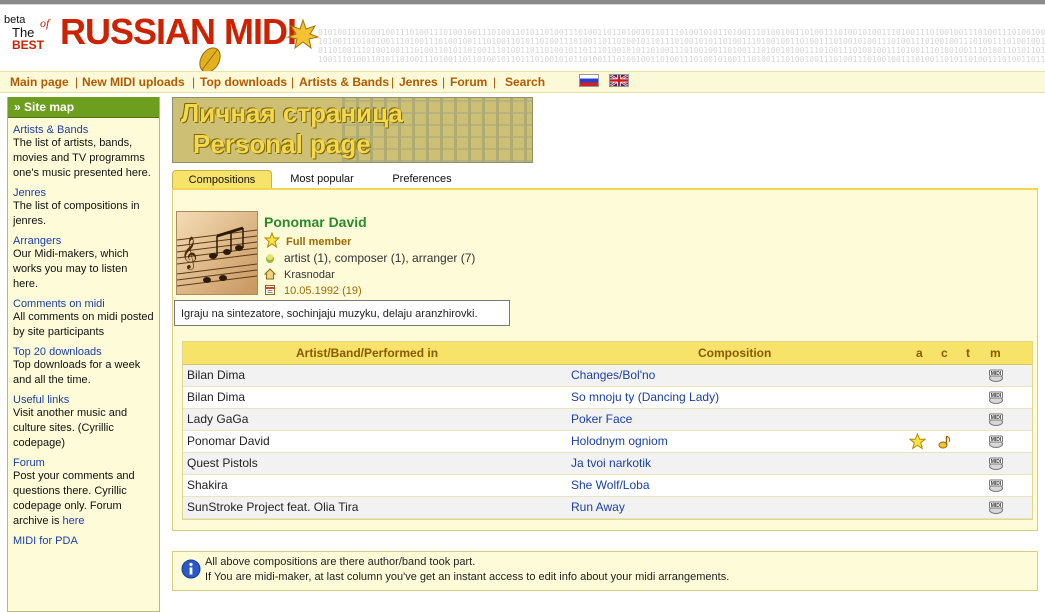 Image resolution: width=1045 pixels, height=612 pixels. I want to click on table-row: Quest Pistols Ja tvoi narkotik MIDI, so click(607, 464).